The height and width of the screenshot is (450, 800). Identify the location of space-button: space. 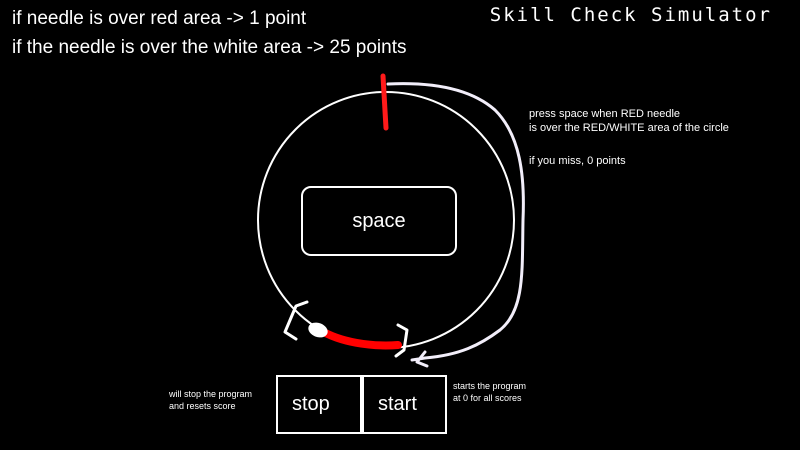
(379, 221).